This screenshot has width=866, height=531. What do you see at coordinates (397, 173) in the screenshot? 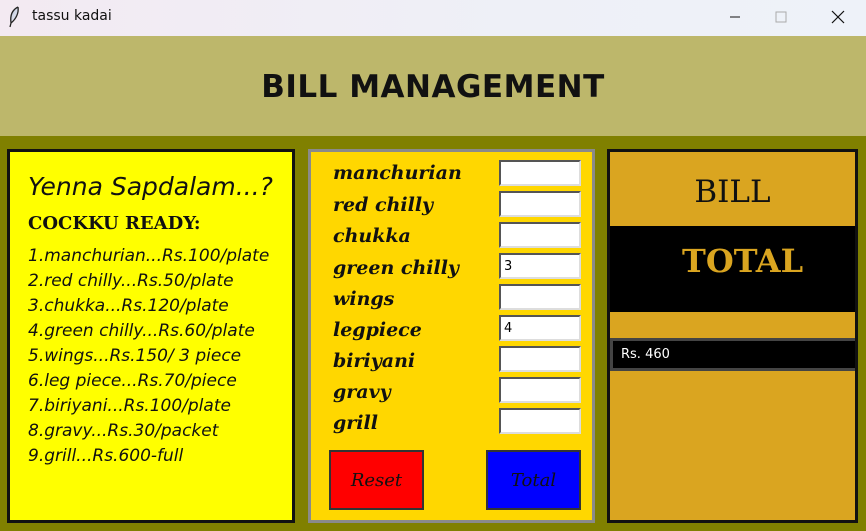
I see `item-label-manchurian: manchurian` at bounding box center [397, 173].